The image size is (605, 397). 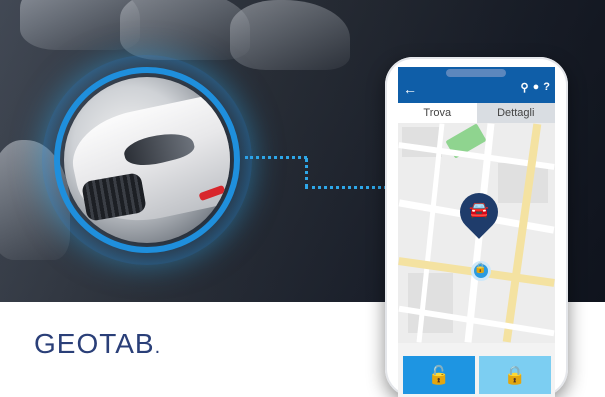 I want to click on padlock-closed-icon: 🔒, so click(x=515, y=374).